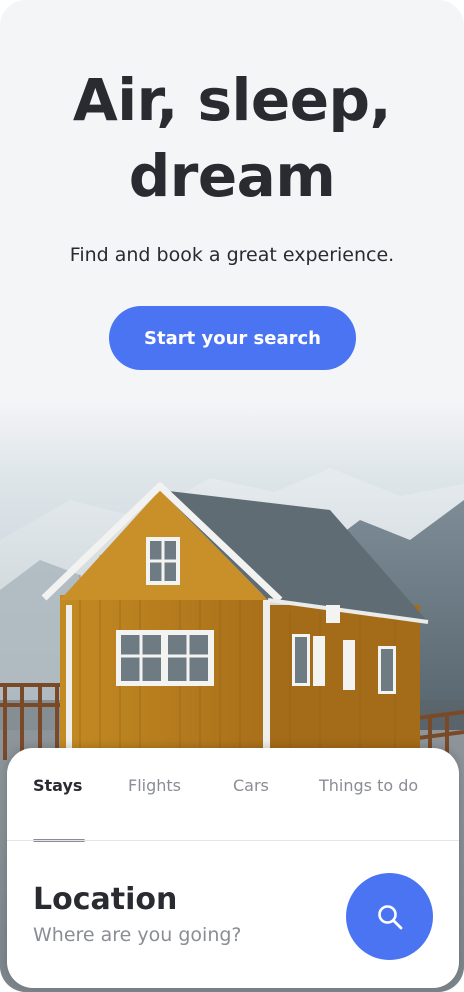 This screenshot has height=992, width=464. What do you see at coordinates (57, 785) in the screenshot?
I see `tab-stays: Stays` at bounding box center [57, 785].